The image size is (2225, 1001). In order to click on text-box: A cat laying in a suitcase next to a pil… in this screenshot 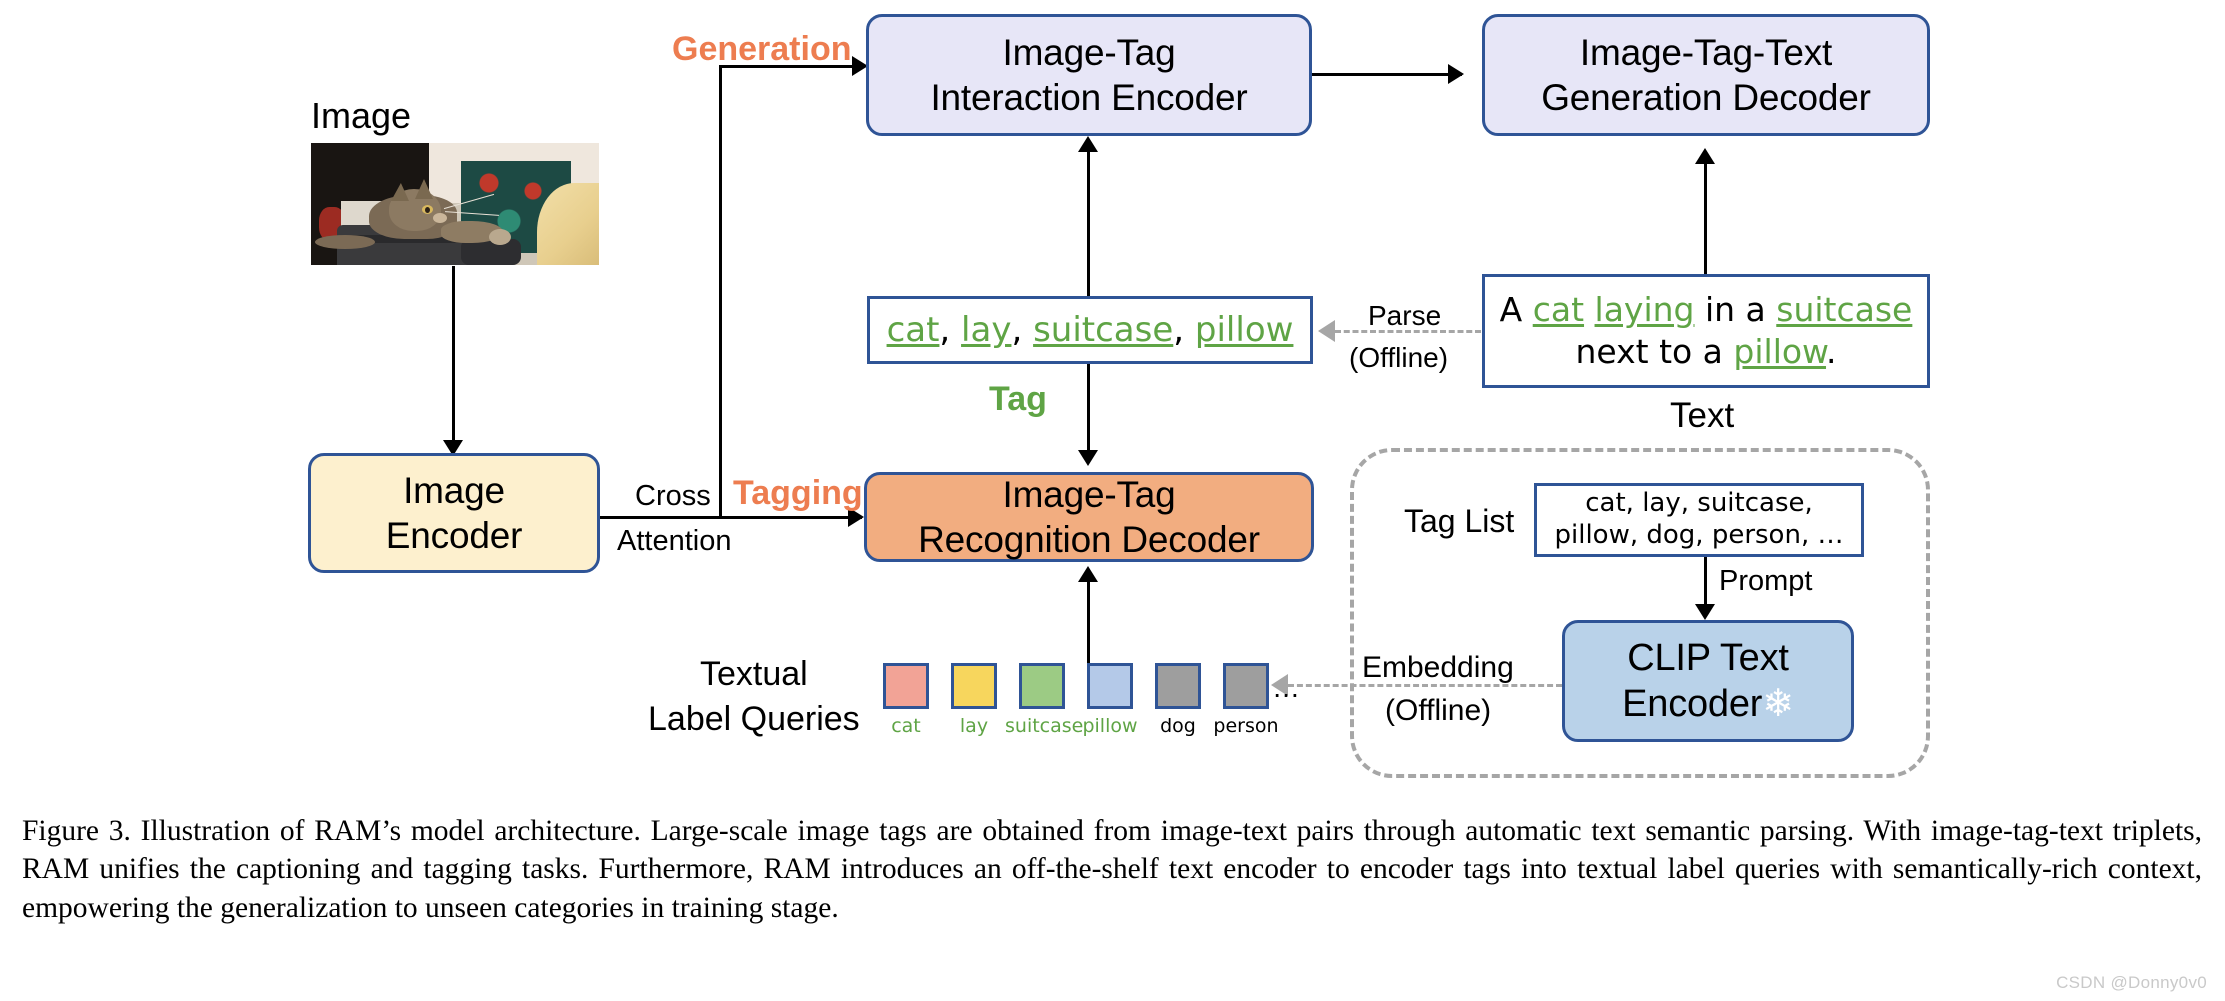, I will do `click(1706, 331)`.